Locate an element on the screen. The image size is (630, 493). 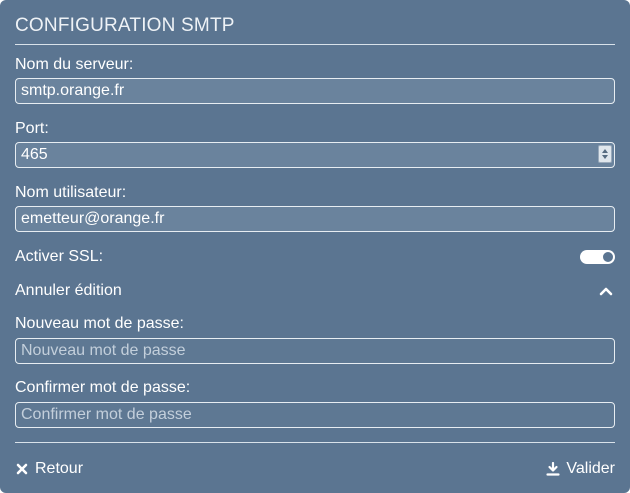
ssl-toggle is located at coordinates (597, 257).